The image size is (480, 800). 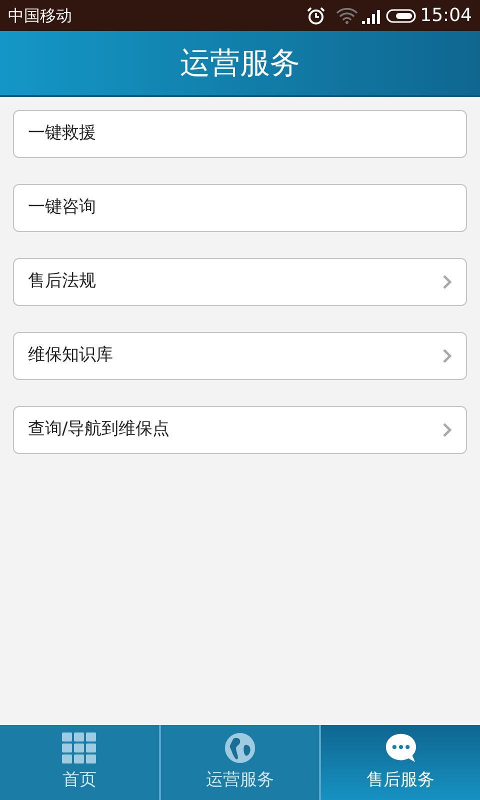 What do you see at coordinates (401, 748) in the screenshot?
I see `chat-icon` at bounding box center [401, 748].